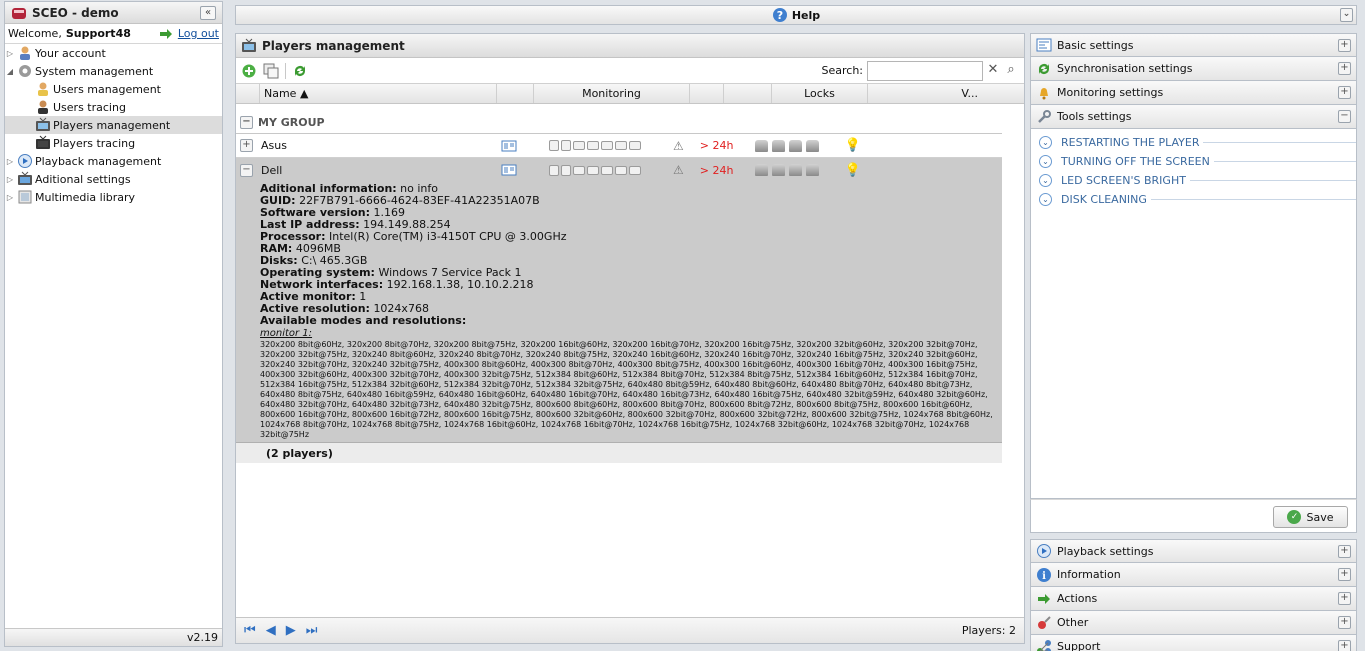 Image resolution: width=1365 pixels, height=651 pixels. Describe the element at coordinates (70, 53) in the screenshot. I see `sidebar-item-label: Your account` at that location.